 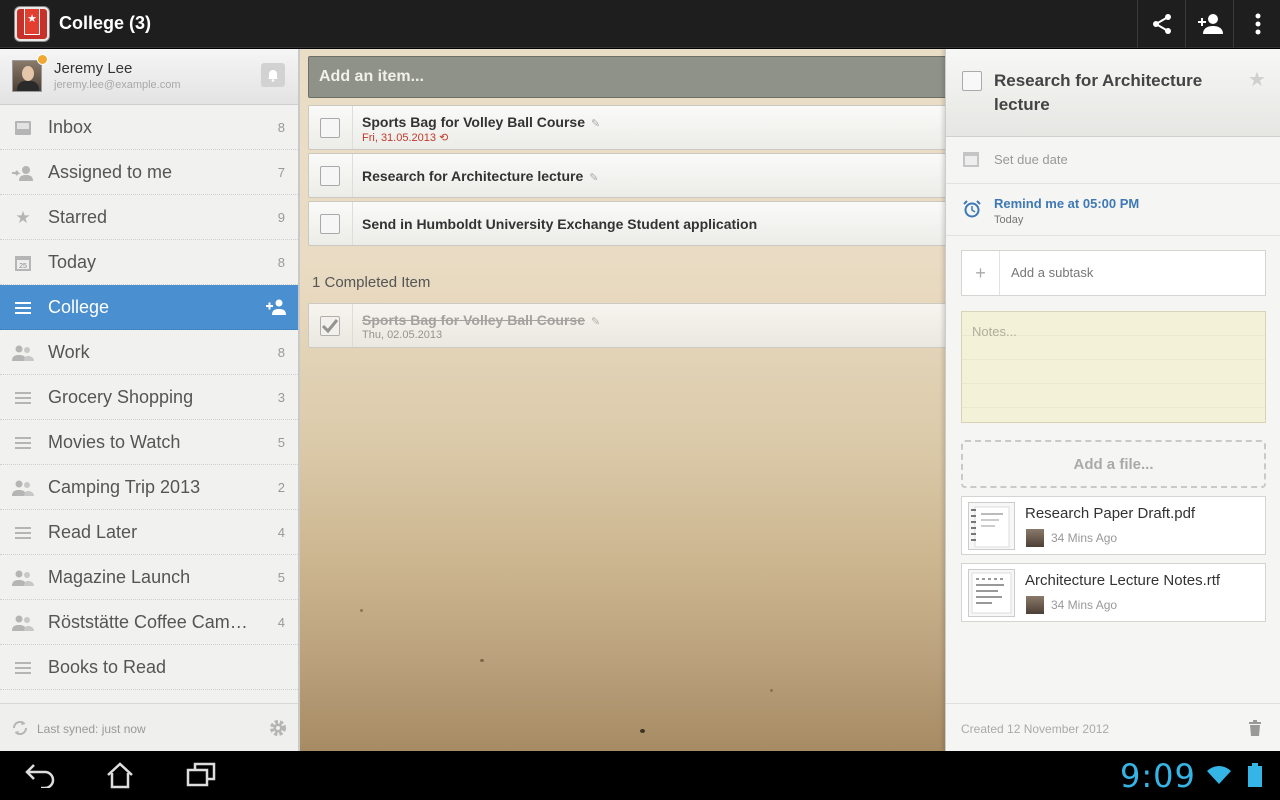 What do you see at coordinates (1110, 513) in the screenshot?
I see `file-name: Research Paper Draft.pdf` at bounding box center [1110, 513].